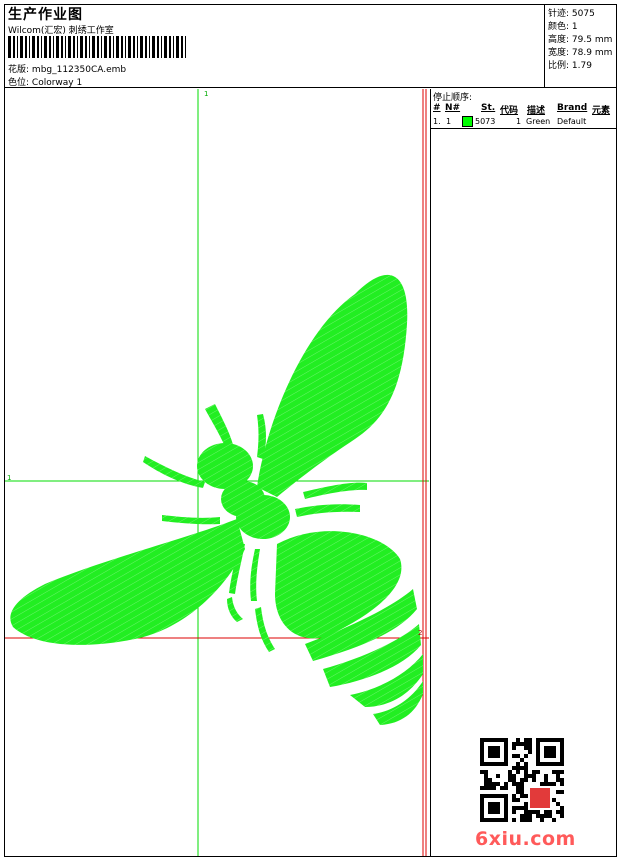 The height and width of the screenshot is (860, 620). Describe the element at coordinates (79, 70) in the screenshot. I see `pattern-value: mbg_112350CA.emb` at that location.